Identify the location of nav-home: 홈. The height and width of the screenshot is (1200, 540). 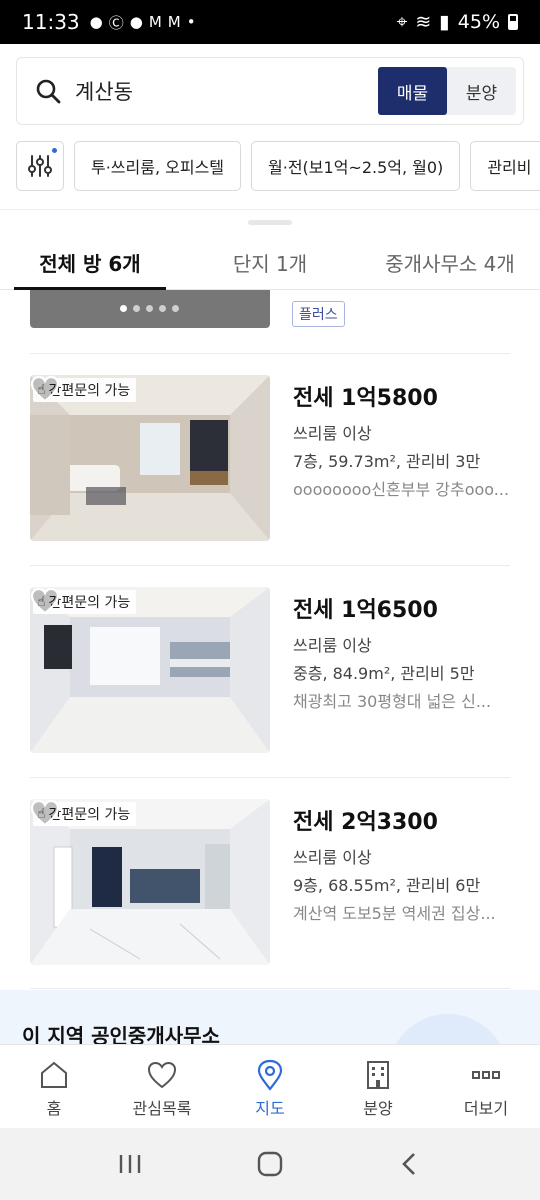
(54, 1086).